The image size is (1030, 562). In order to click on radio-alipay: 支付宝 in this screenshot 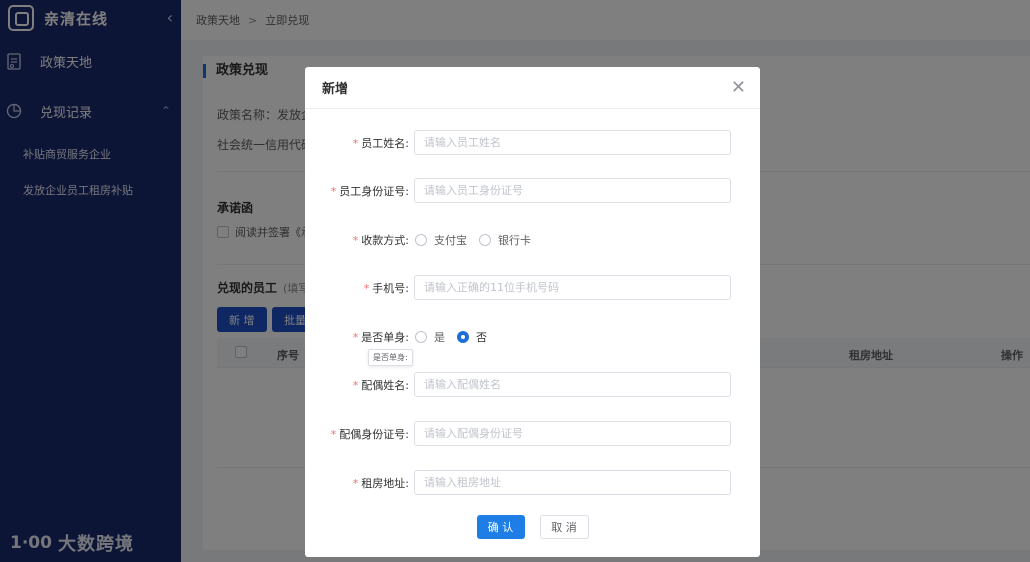, I will do `click(441, 240)`.